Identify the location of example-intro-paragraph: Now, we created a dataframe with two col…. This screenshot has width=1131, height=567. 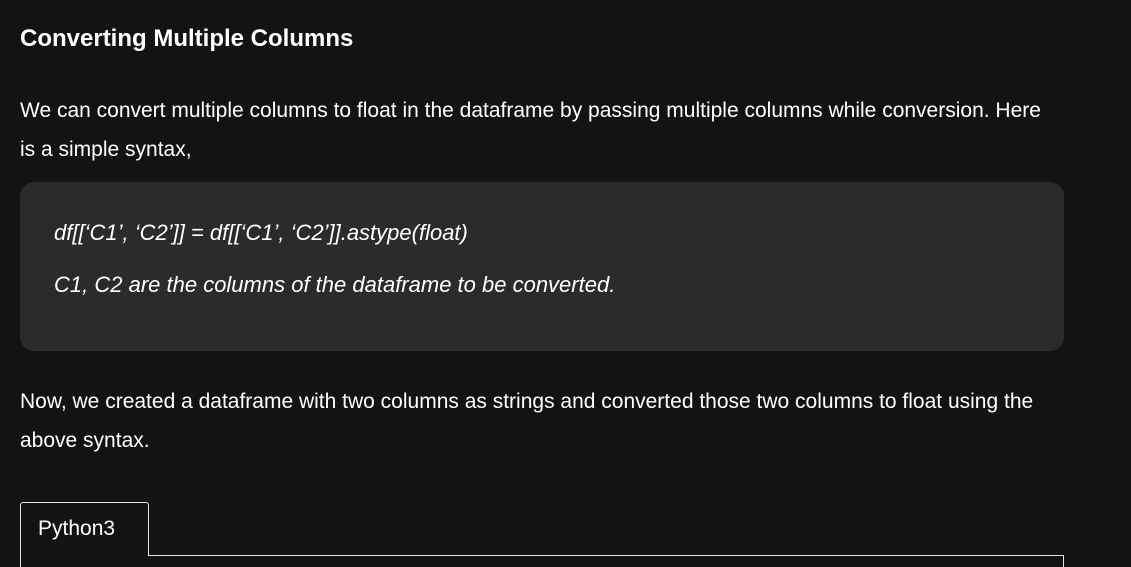
(527, 421).